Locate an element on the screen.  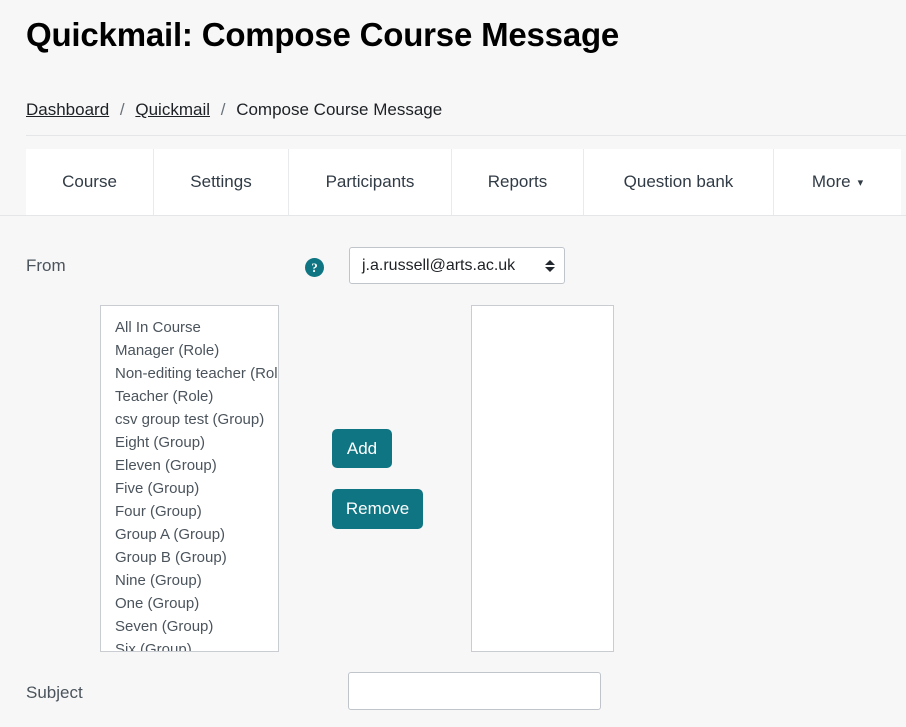
tab-label: More is located at coordinates (831, 181).